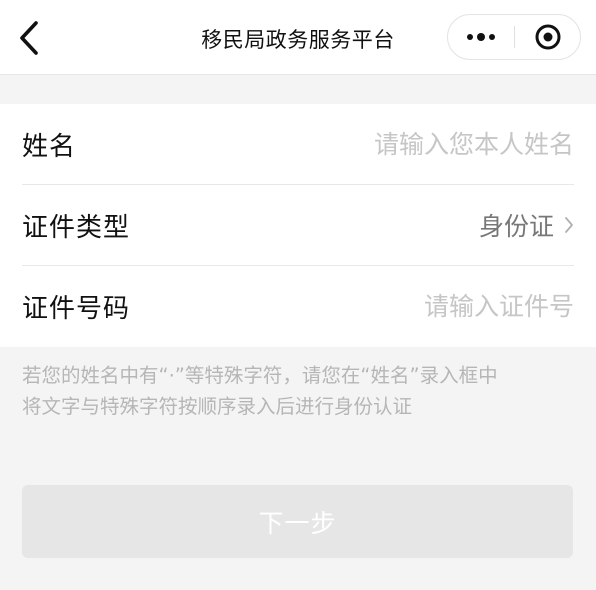 This screenshot has height=590, width=596. I want to click on miniprogram-capsule, so click(514, 37).